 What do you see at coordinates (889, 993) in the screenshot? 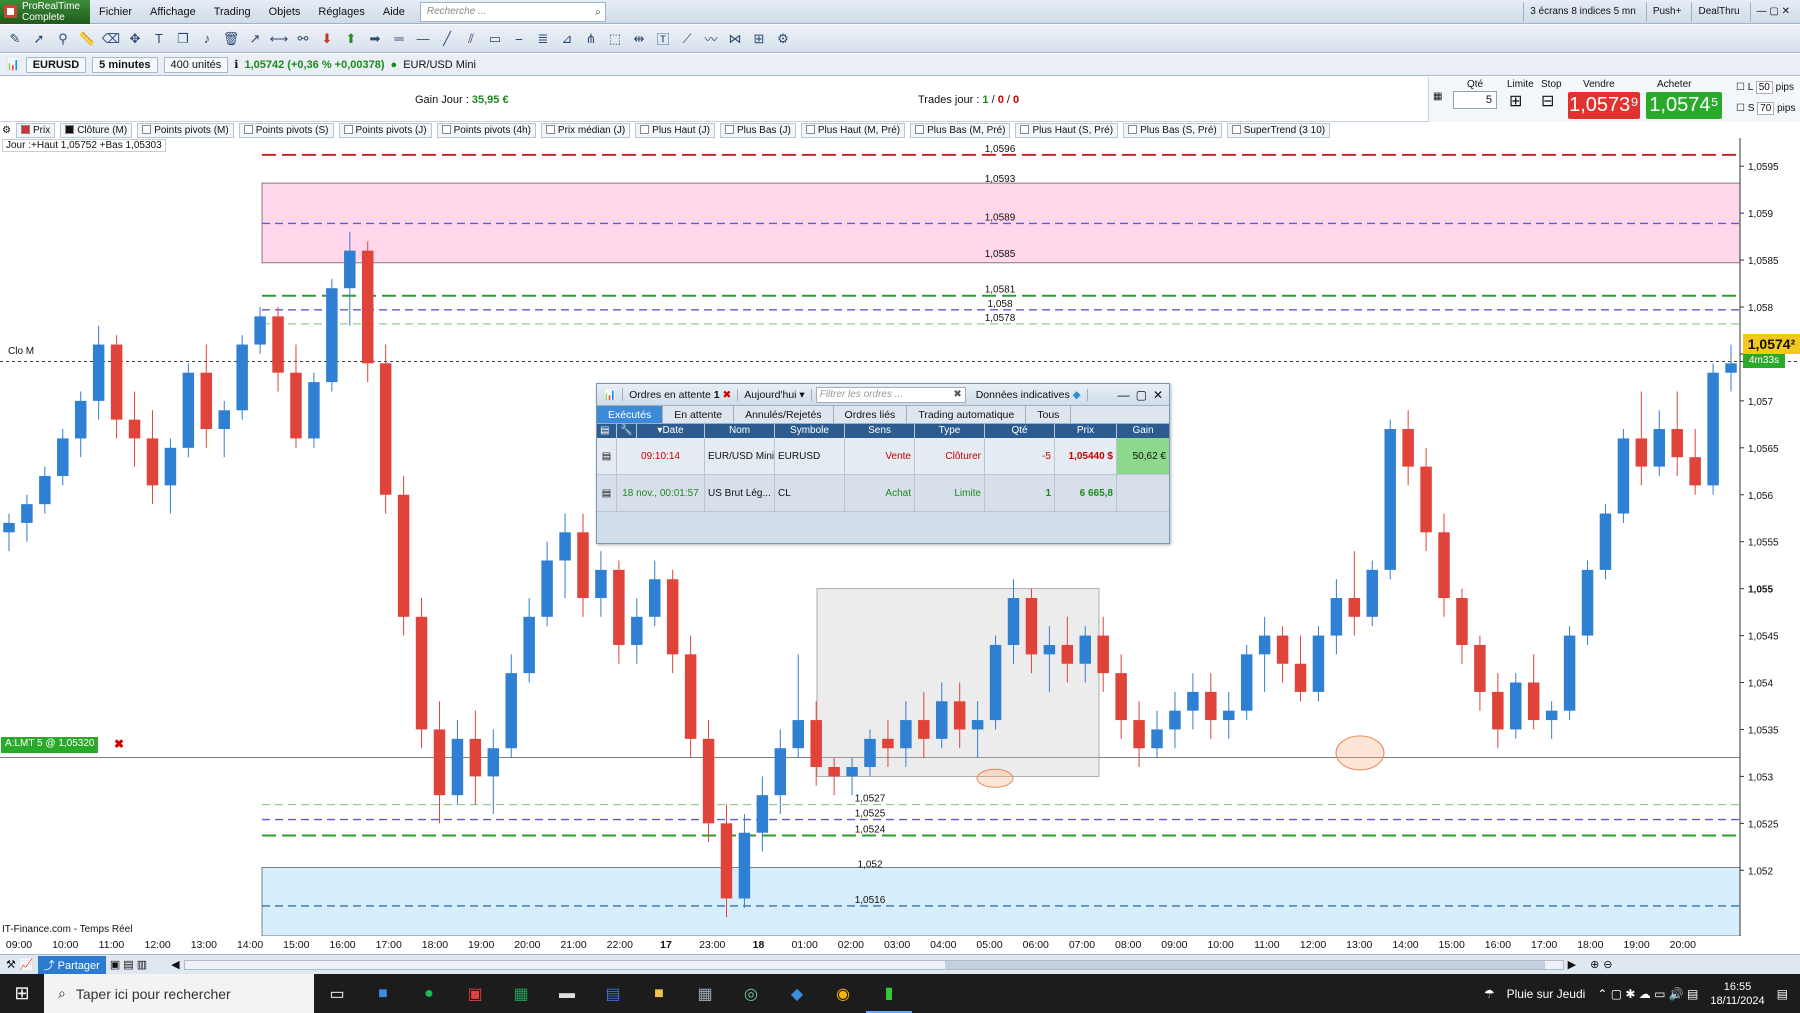
I see `prorealtime-icon: ▮` at bounding box center [889, 993].